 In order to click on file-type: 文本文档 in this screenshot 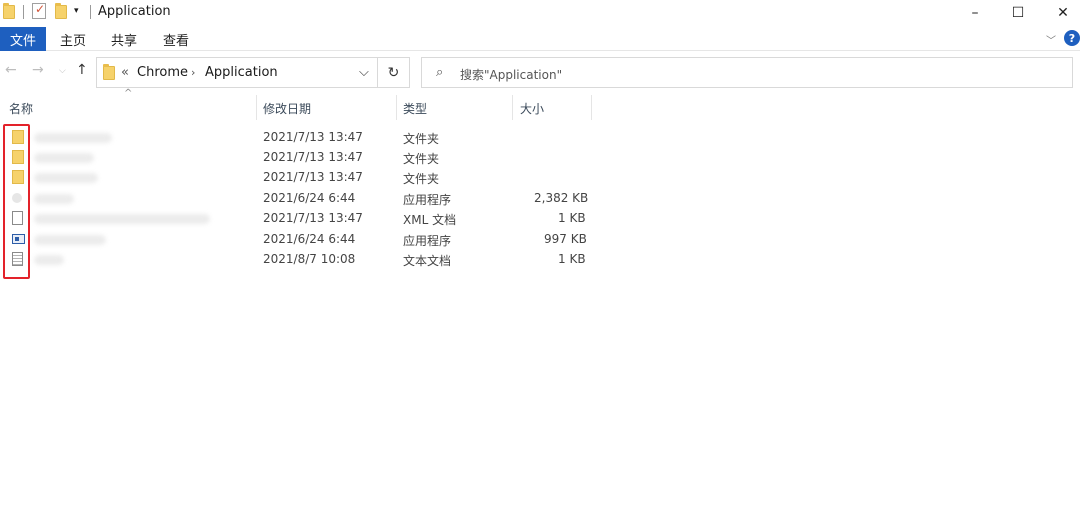, I will do `click(427, 261)`.